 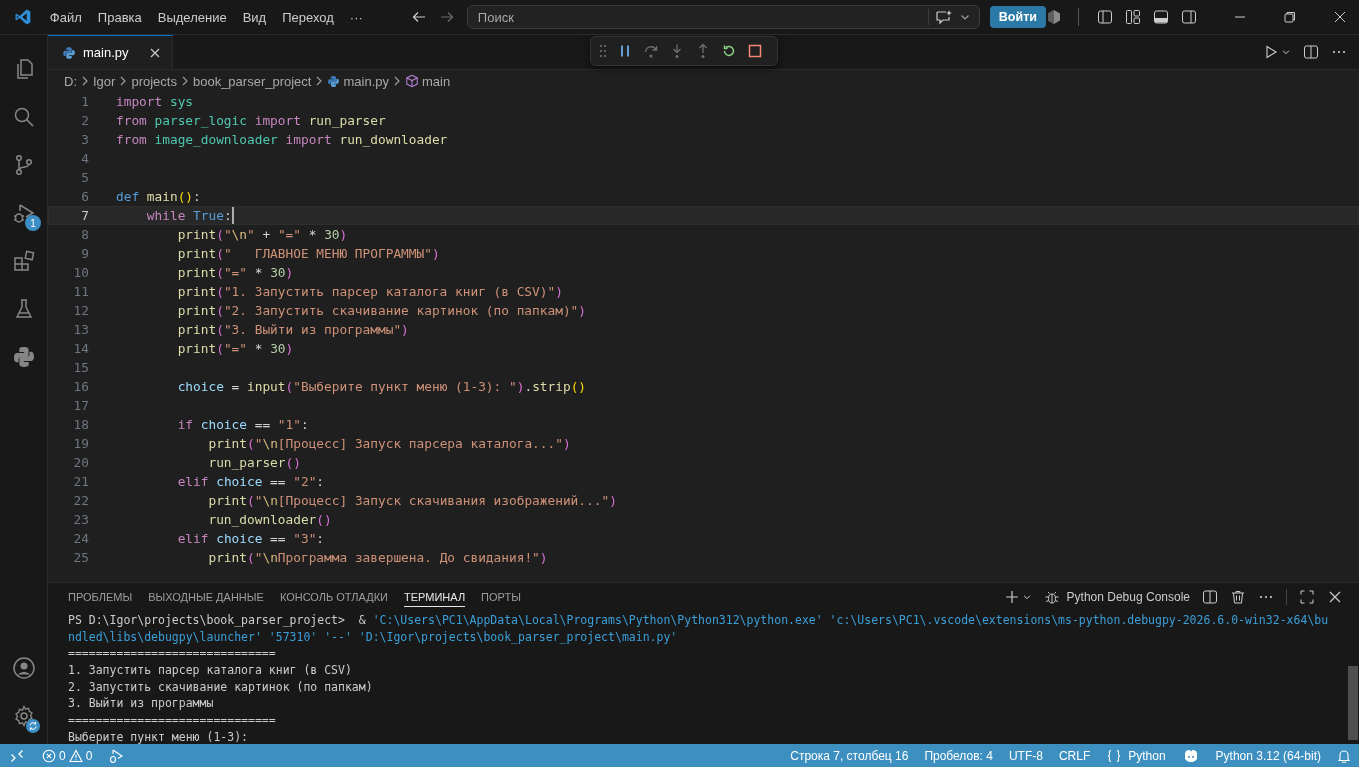 What do you see at coordinates (755, 51) in the screenshot?
I see `stop-icon` at bounding box center [755, 51].